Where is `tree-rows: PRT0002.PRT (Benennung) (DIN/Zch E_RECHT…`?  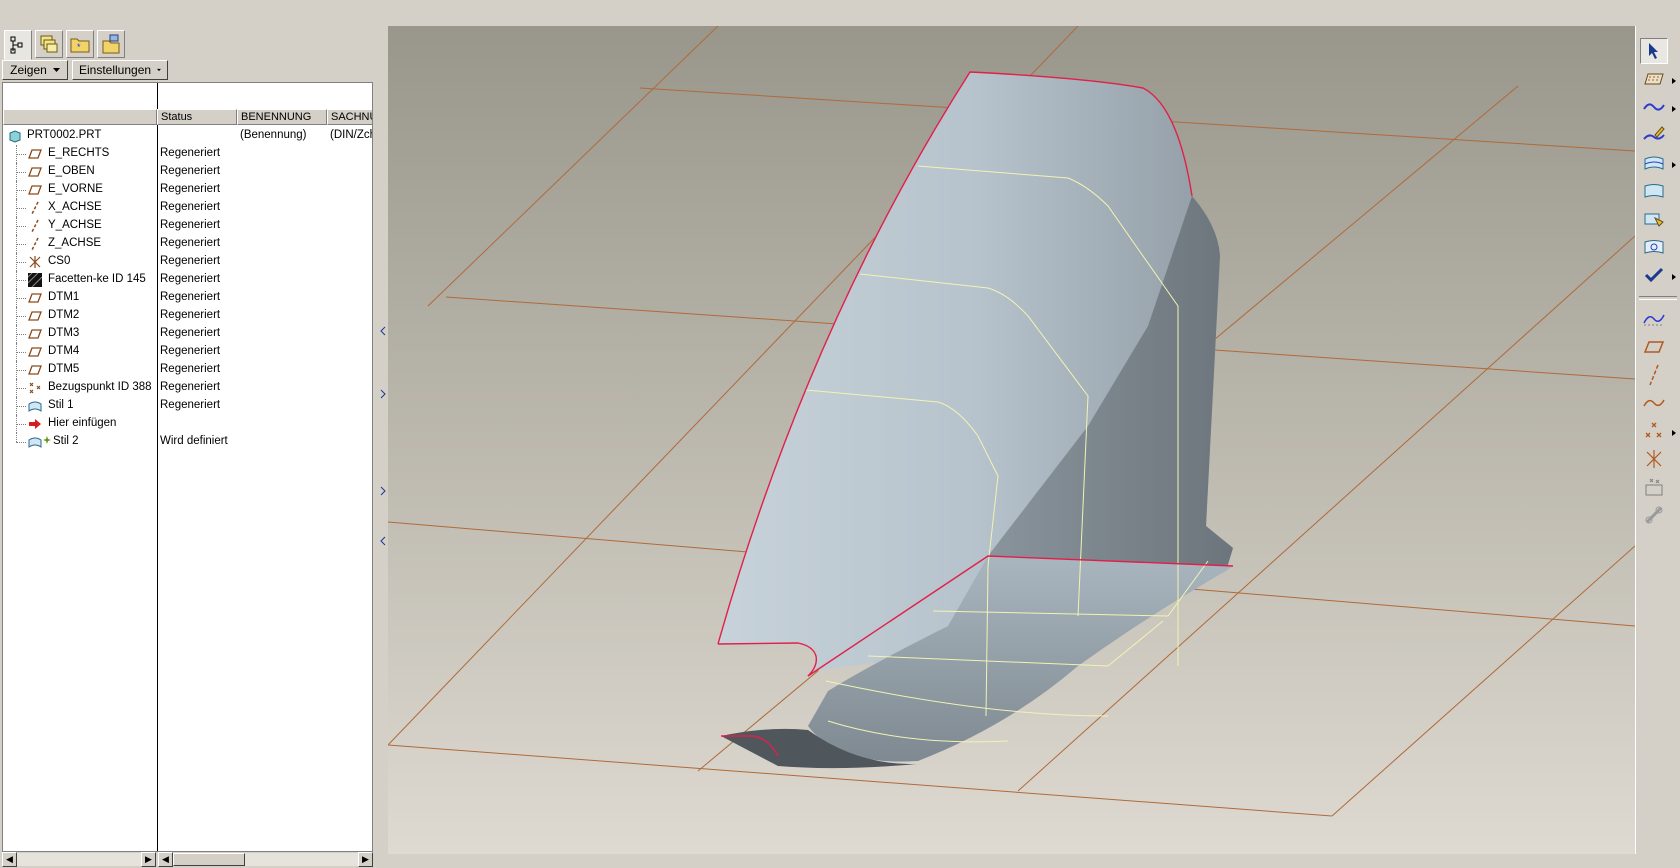
tree-rows: PRT0002.PRT (Benennung) (DIN/Zch E_RECHT… is located at coordinates (187, 289).